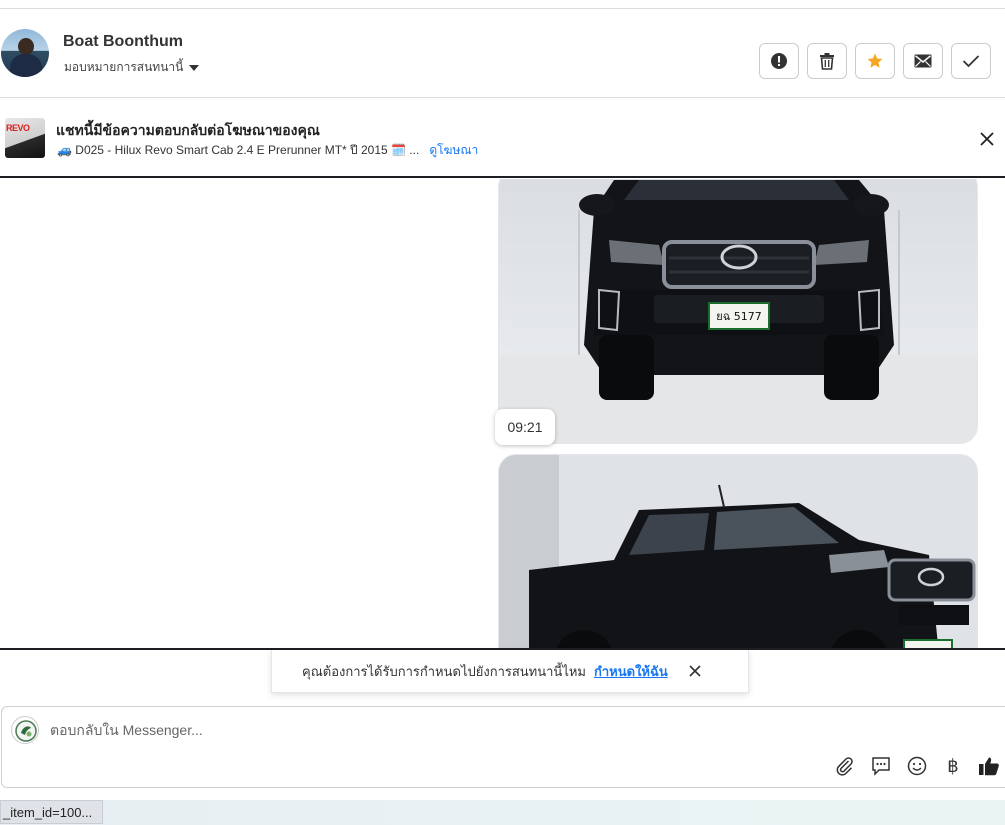  What do you see at coordinates (25, 138) in the screenshot?
I see `ad-thumbnail: REVO` at bounding box center [25, 138].